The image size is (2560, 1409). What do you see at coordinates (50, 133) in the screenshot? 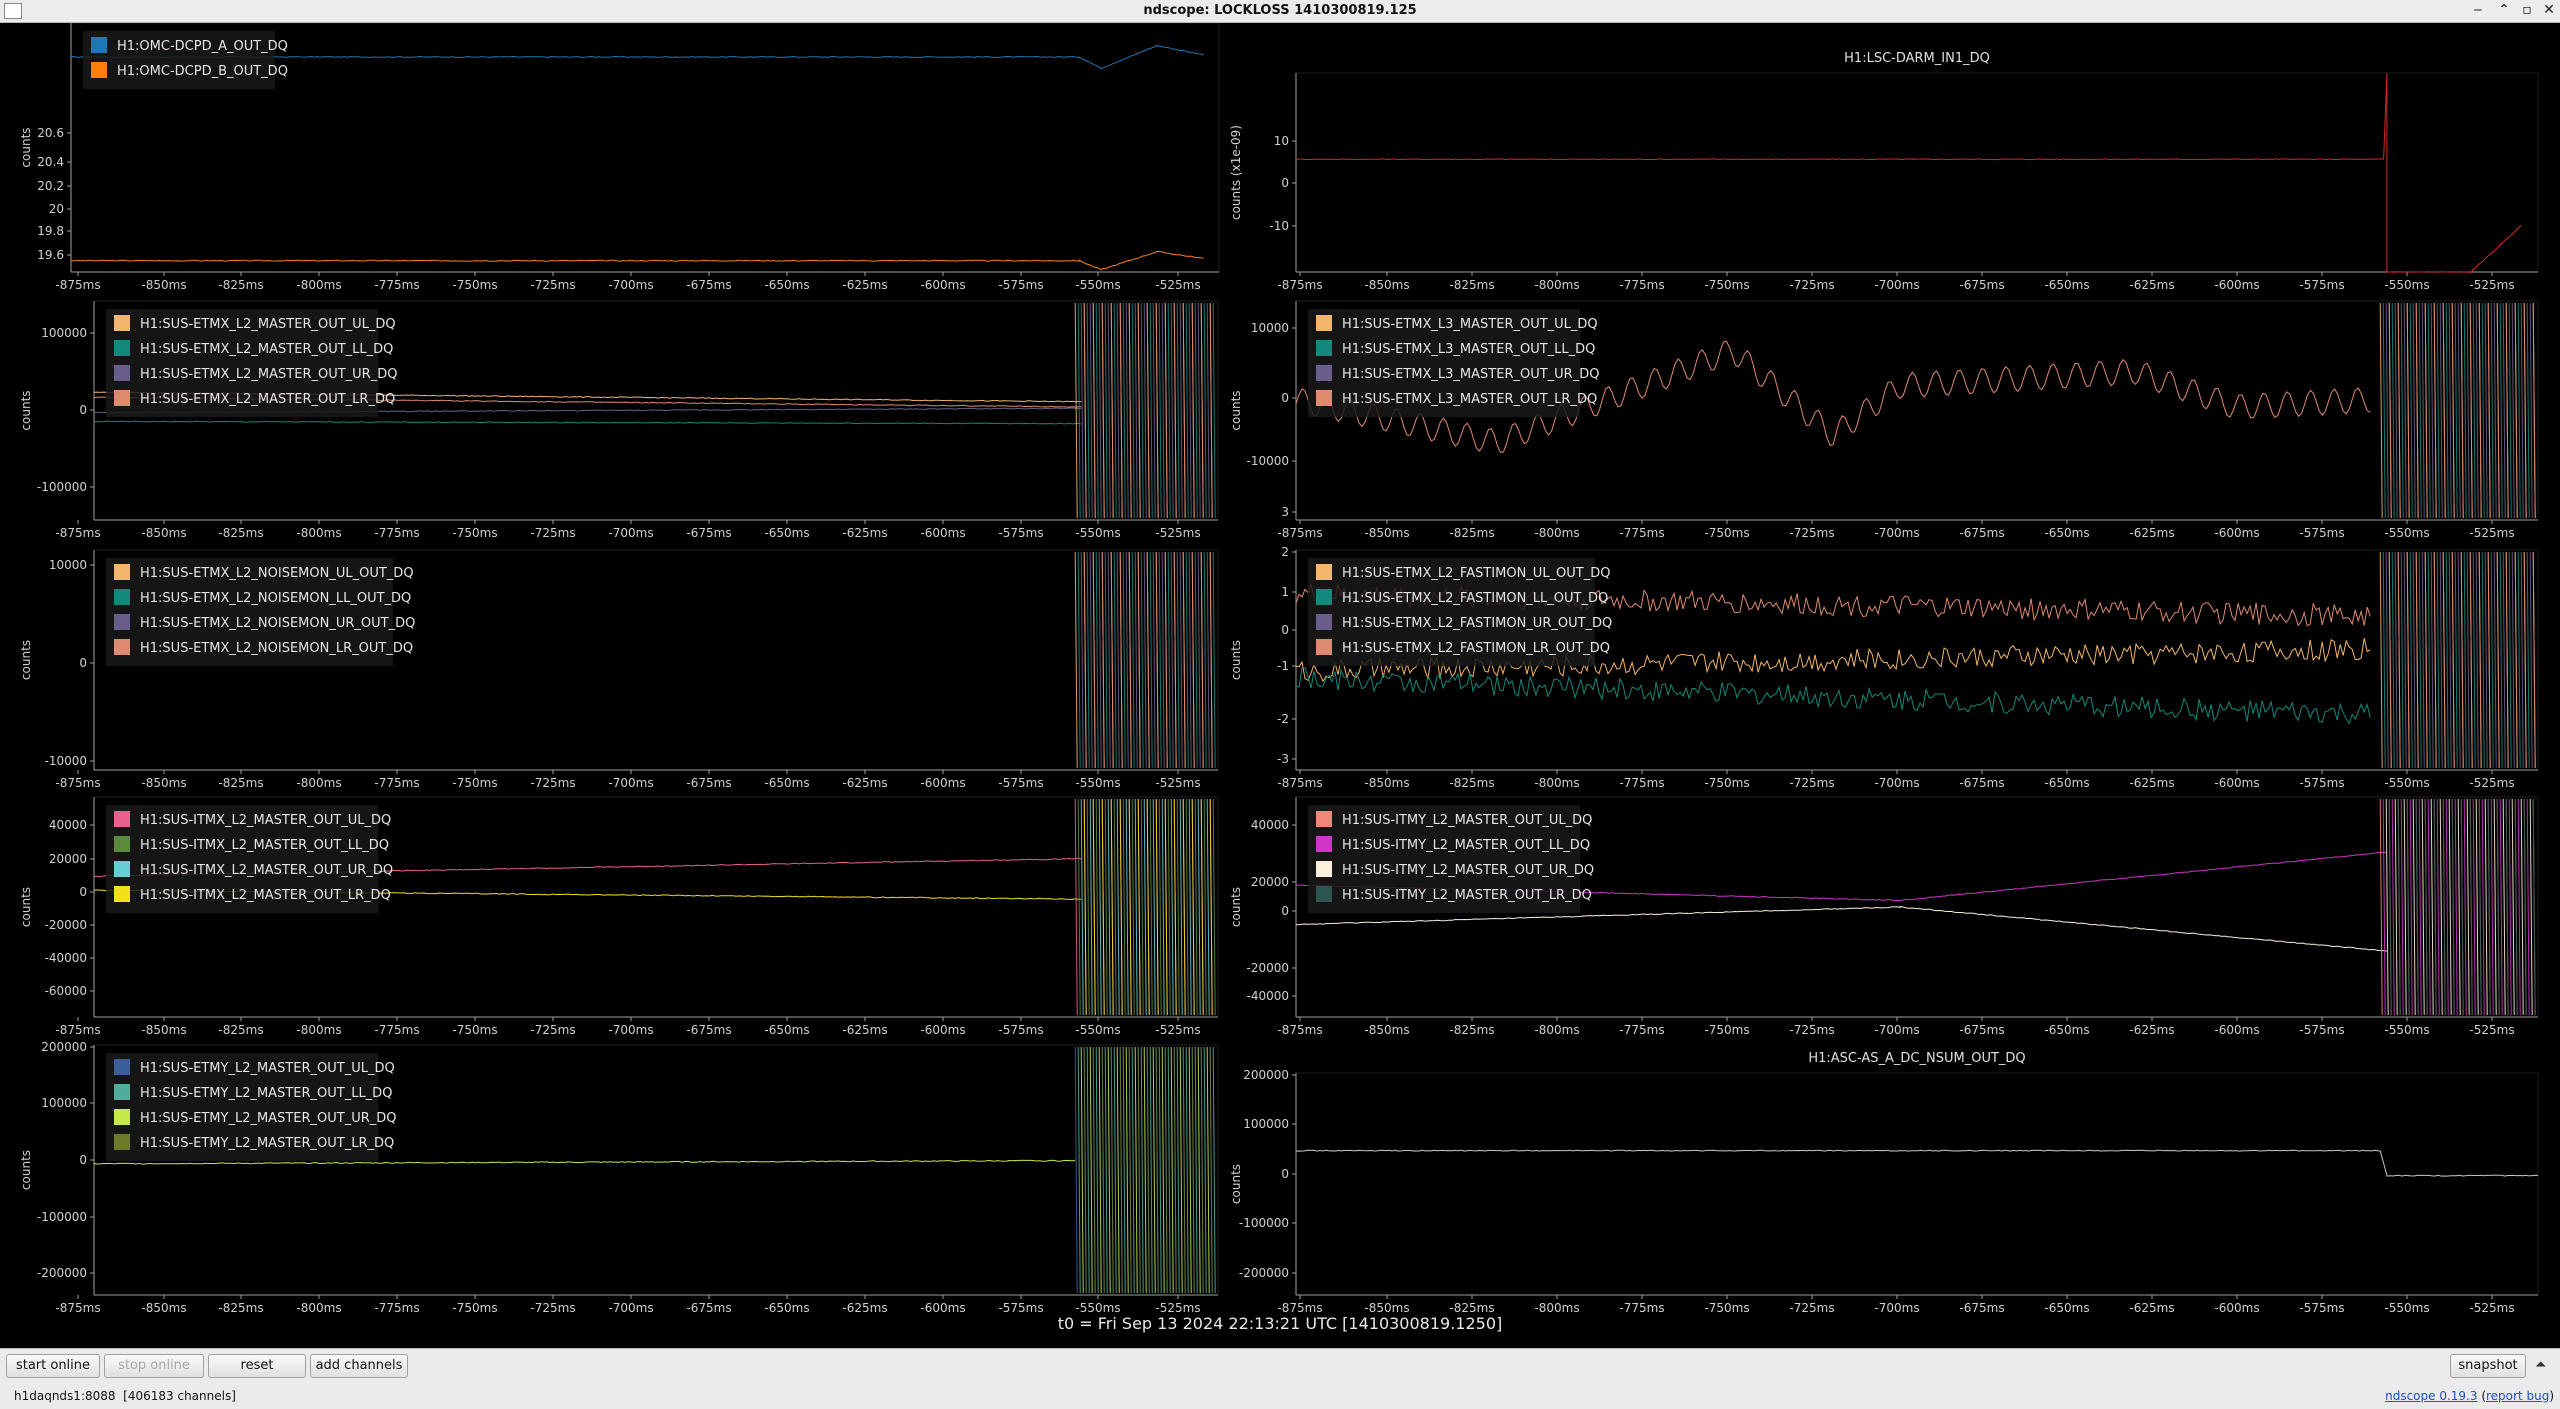
I see `y-tick-label: 20.6` at bounding box center [50, 133].